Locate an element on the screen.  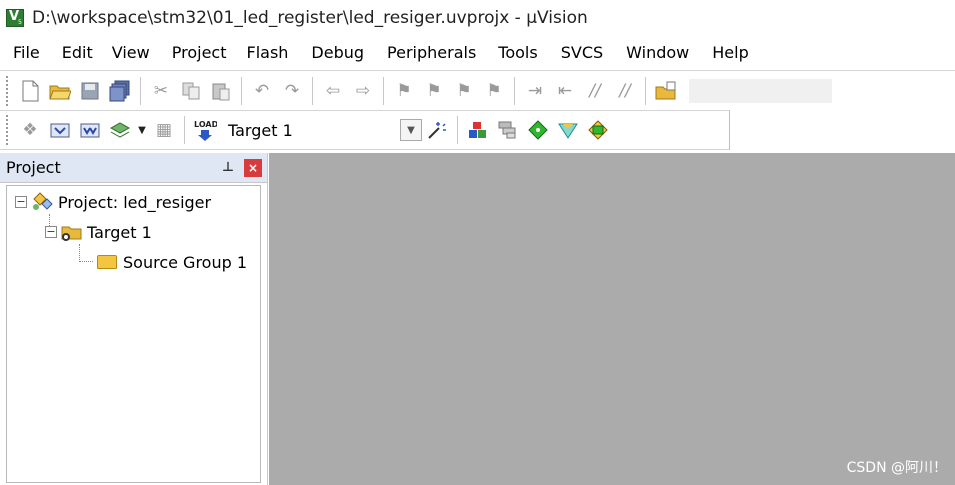
batch-dropdown-icon: ▼ is located at coordinates (142, 130).